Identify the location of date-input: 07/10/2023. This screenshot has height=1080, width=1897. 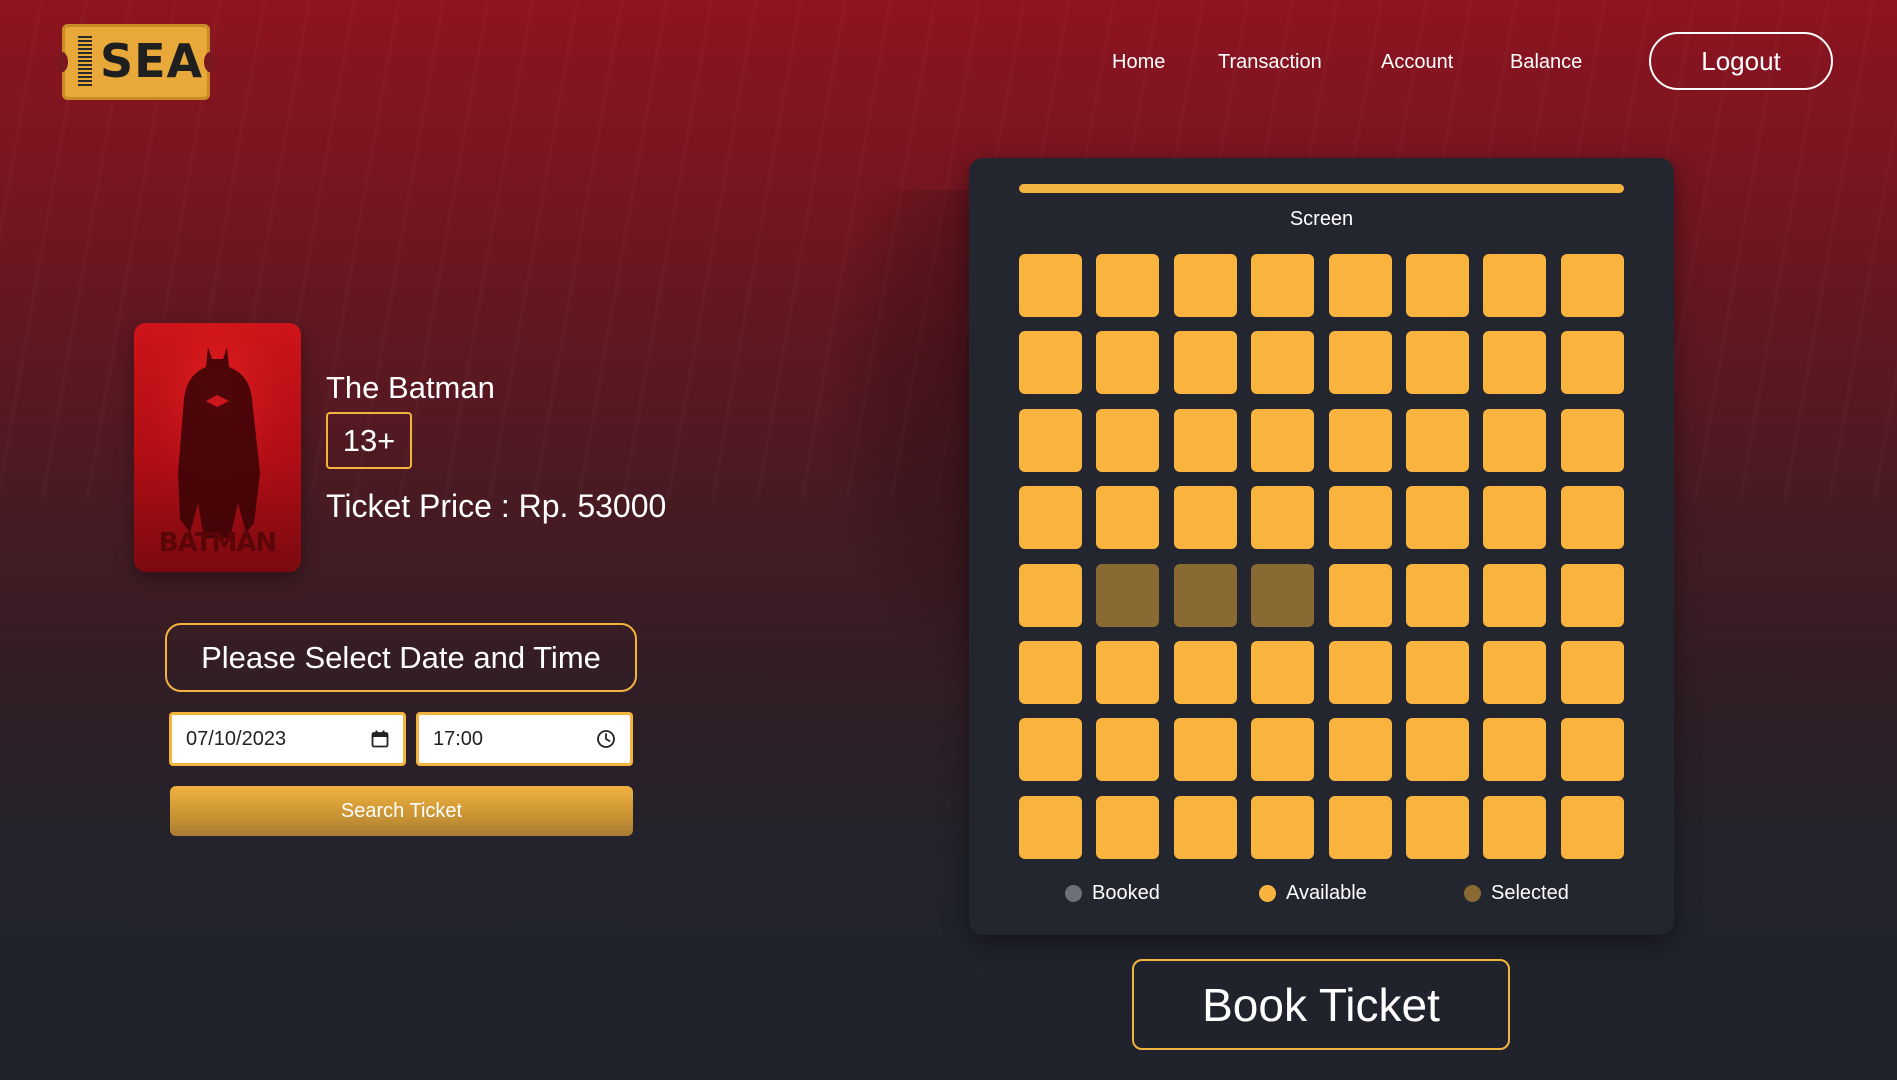
(287, 739).